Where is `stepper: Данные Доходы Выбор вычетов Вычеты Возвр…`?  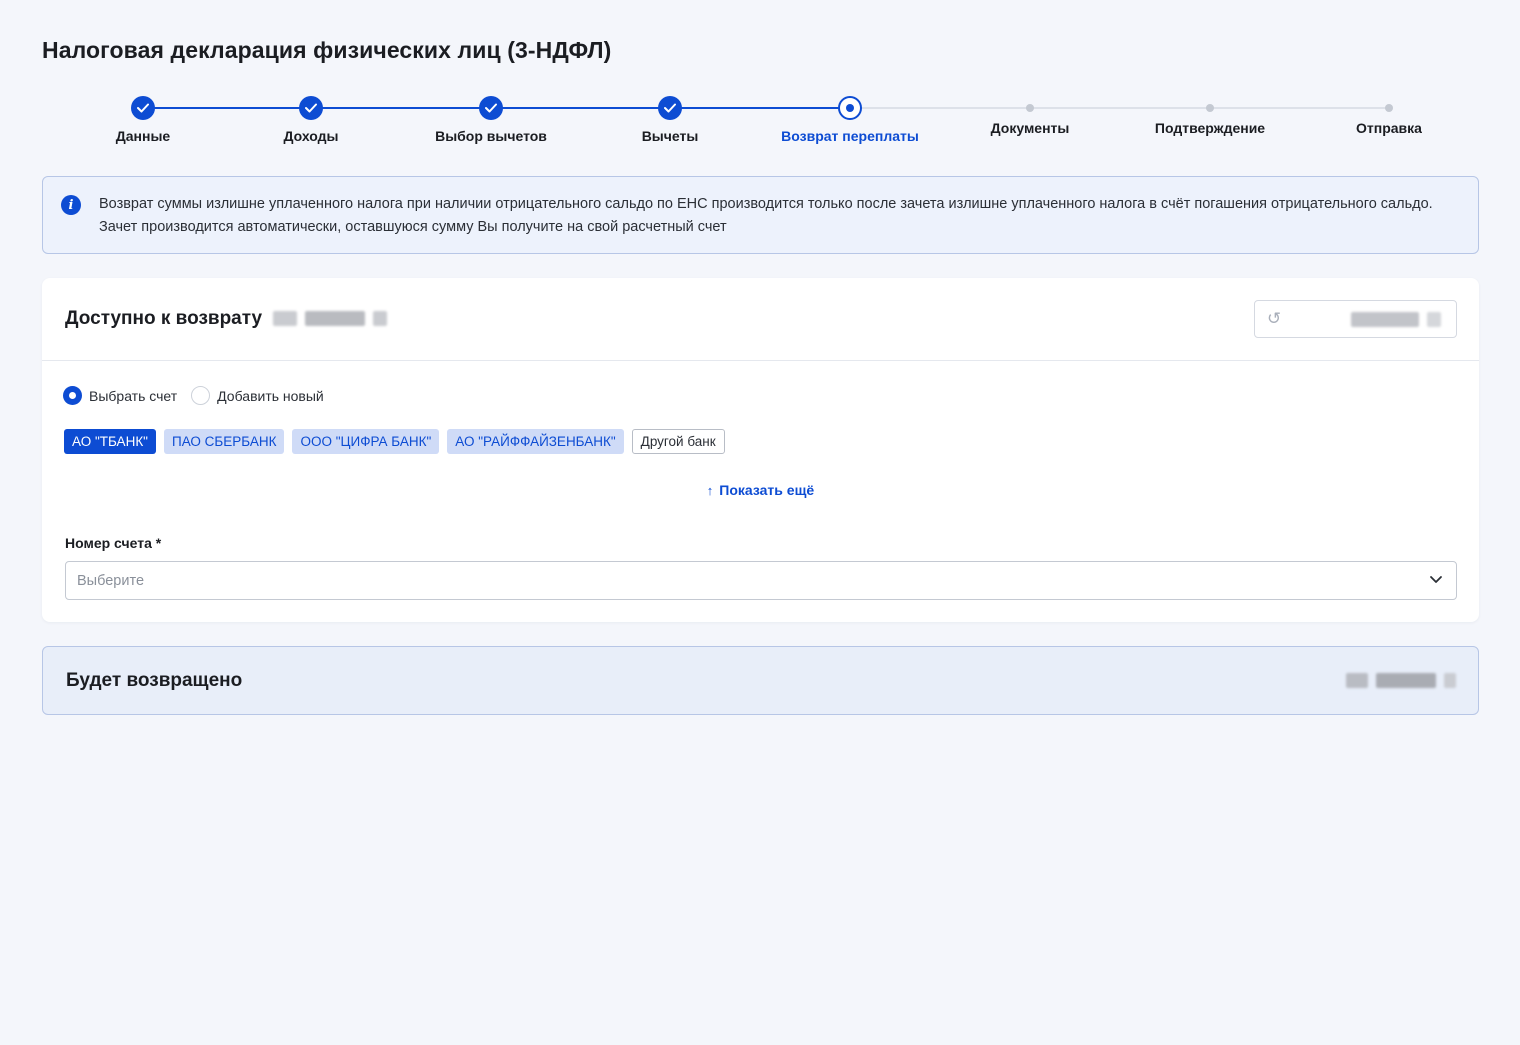
stepper: Данные Доходы Выбор вычетов Вычеты Возвр… is located at coordinates (760, 121).